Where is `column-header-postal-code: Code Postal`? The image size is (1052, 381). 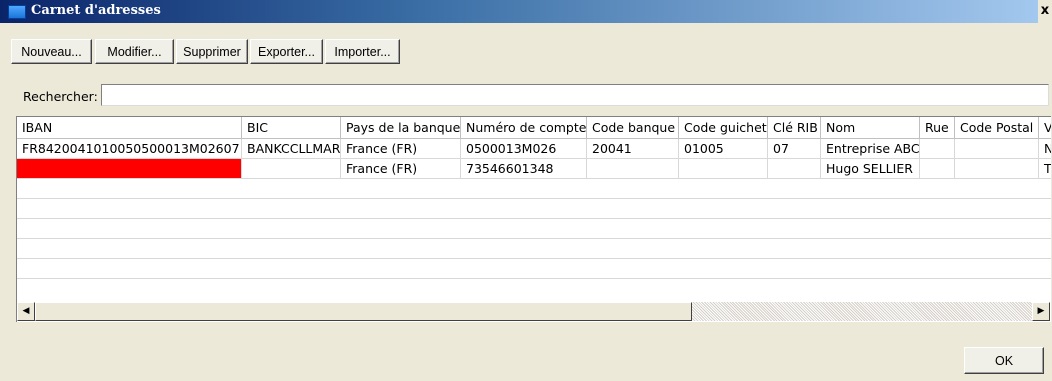 column-header-postal-code: Code Postal is located at coordinates (997, 128).